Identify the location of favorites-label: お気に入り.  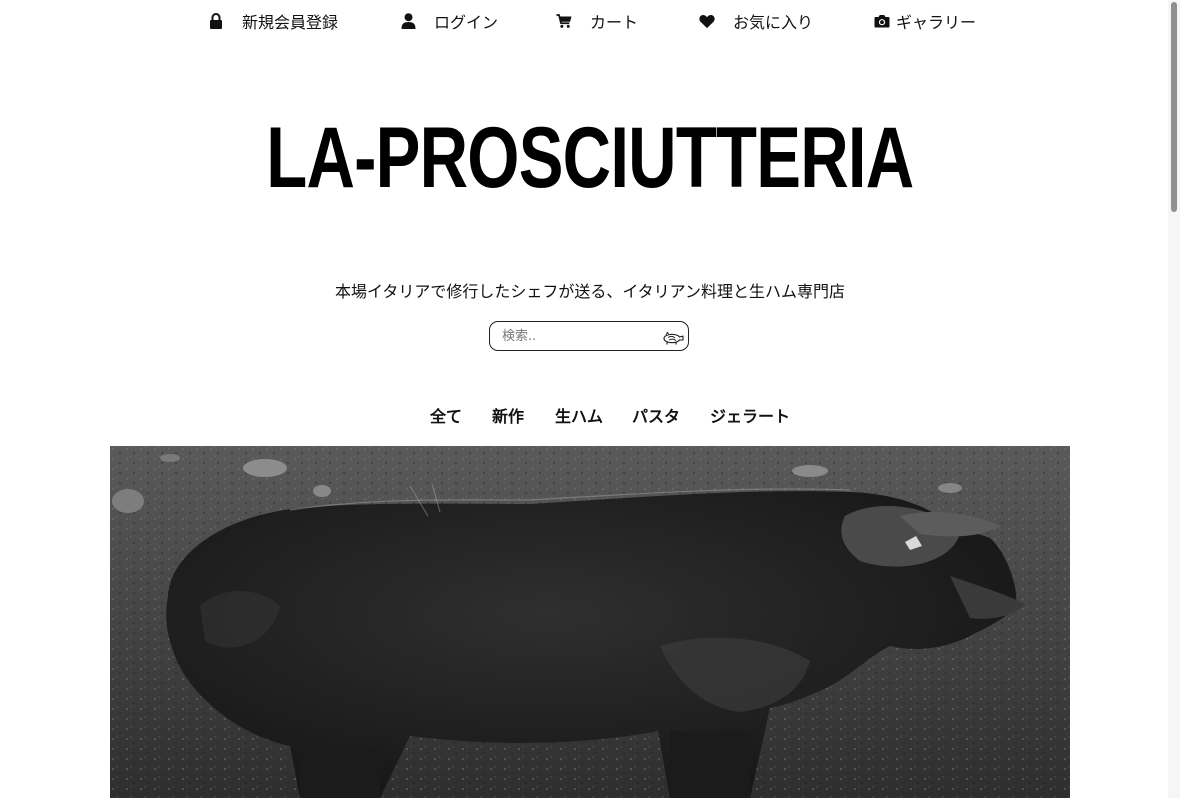
(773, 22).